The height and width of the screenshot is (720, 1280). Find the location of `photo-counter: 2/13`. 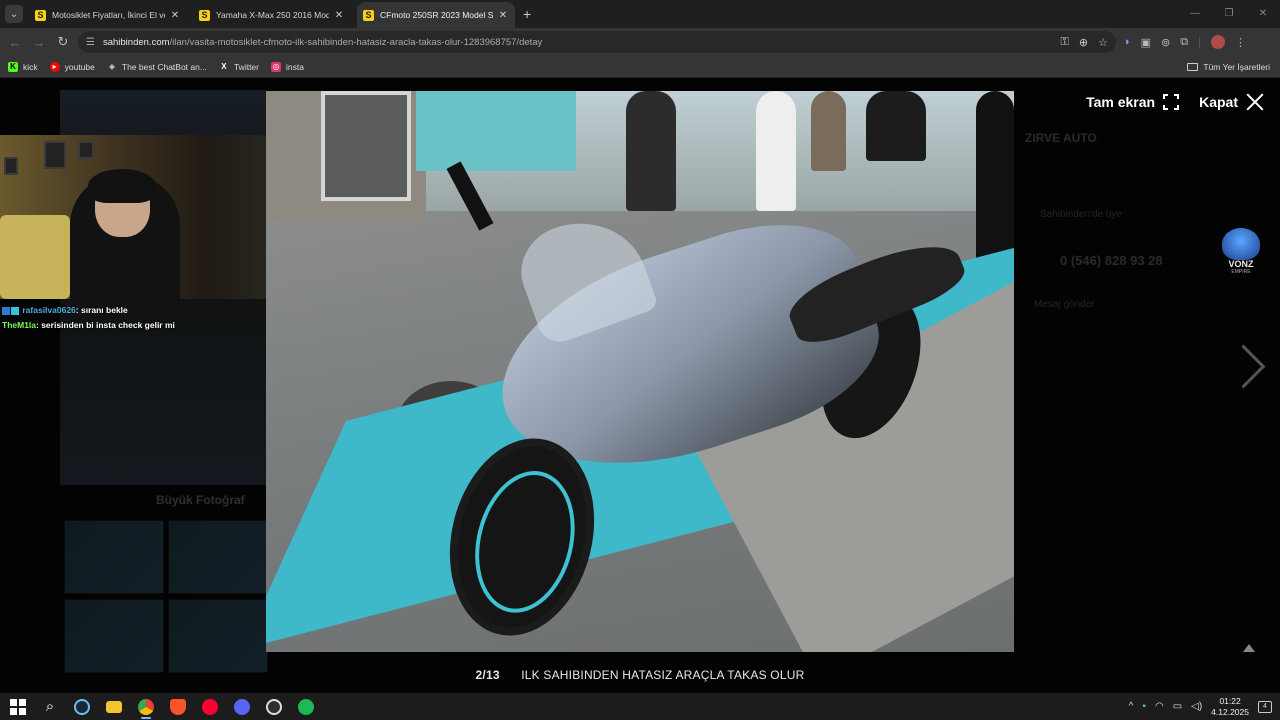

photo-counter: 2/13 is located at coordinates (487, 675).